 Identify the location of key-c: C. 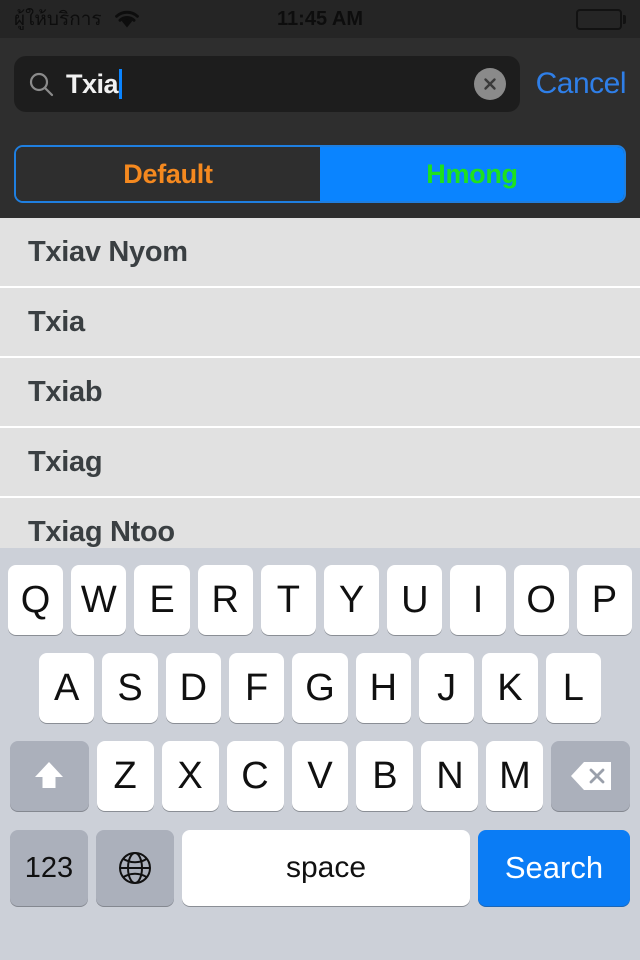
(255, 776).